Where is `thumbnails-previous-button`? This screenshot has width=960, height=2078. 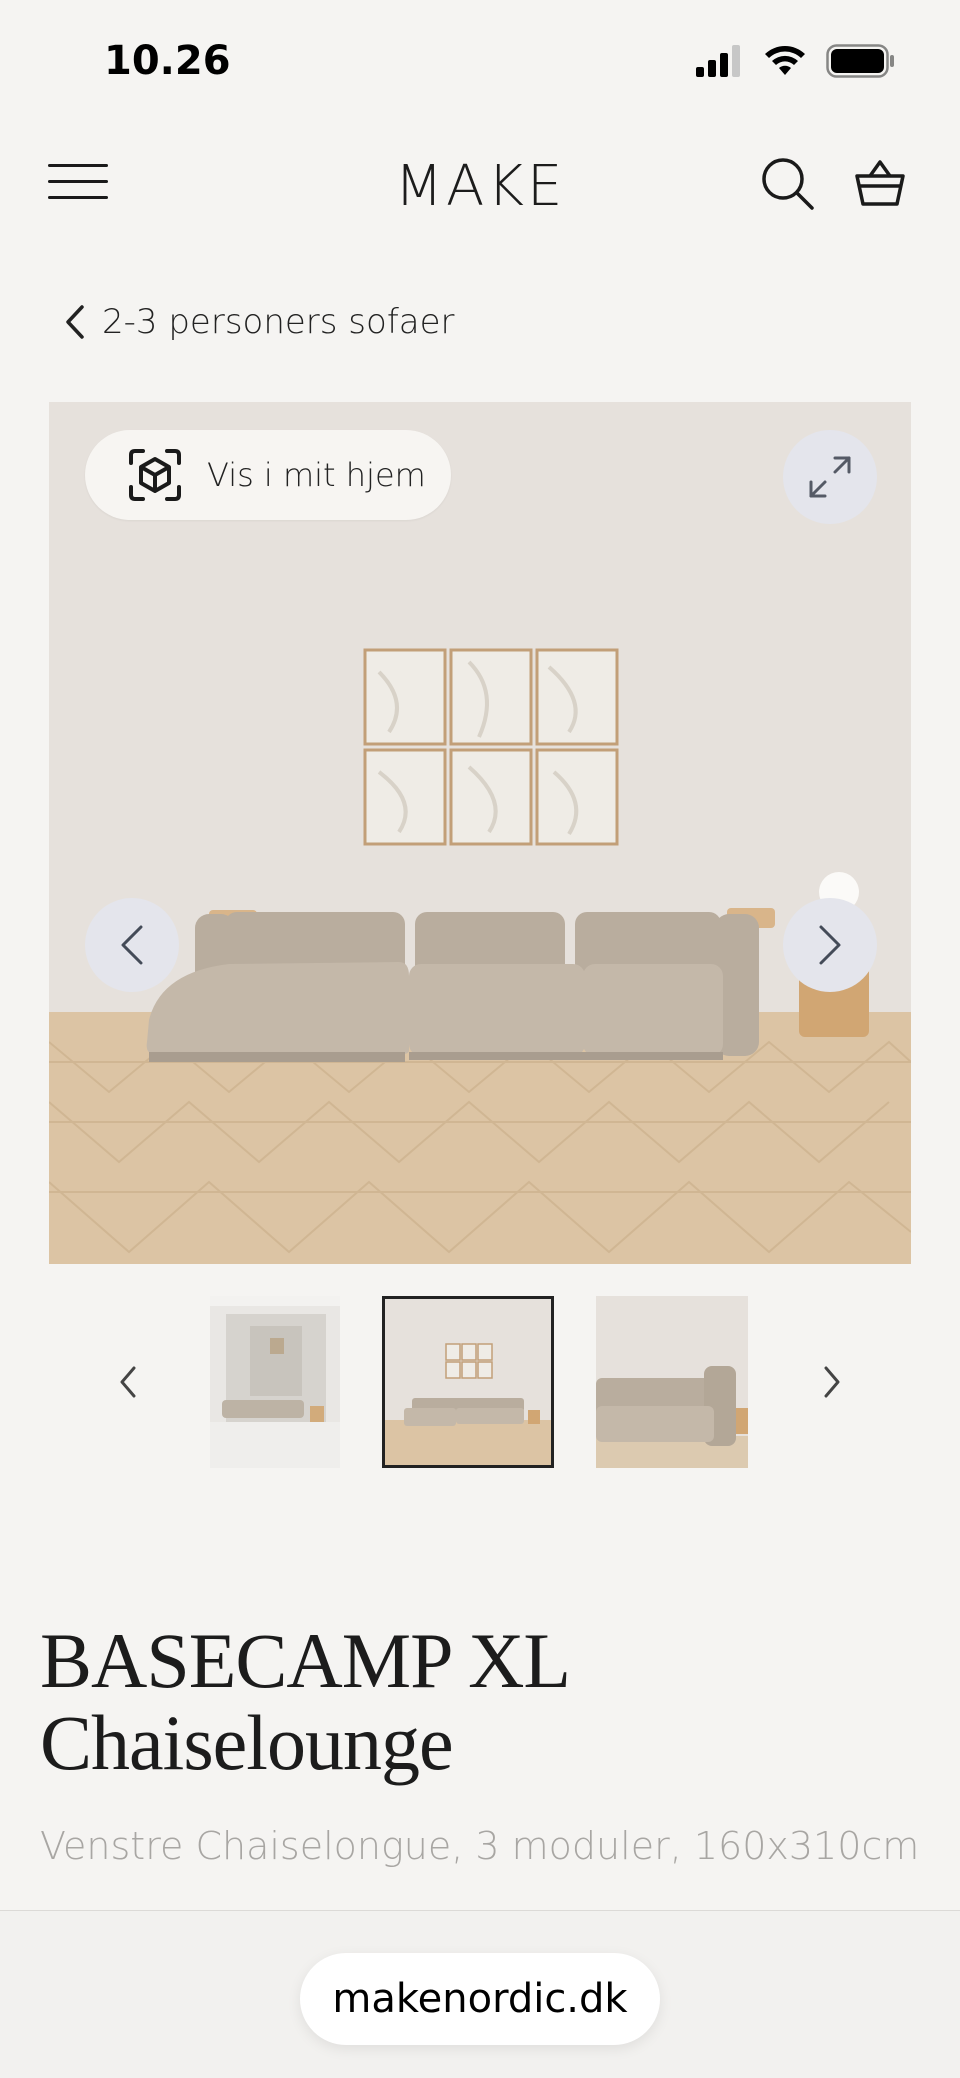 thumbnails-previous-button is located at coordinates (128, 1382).